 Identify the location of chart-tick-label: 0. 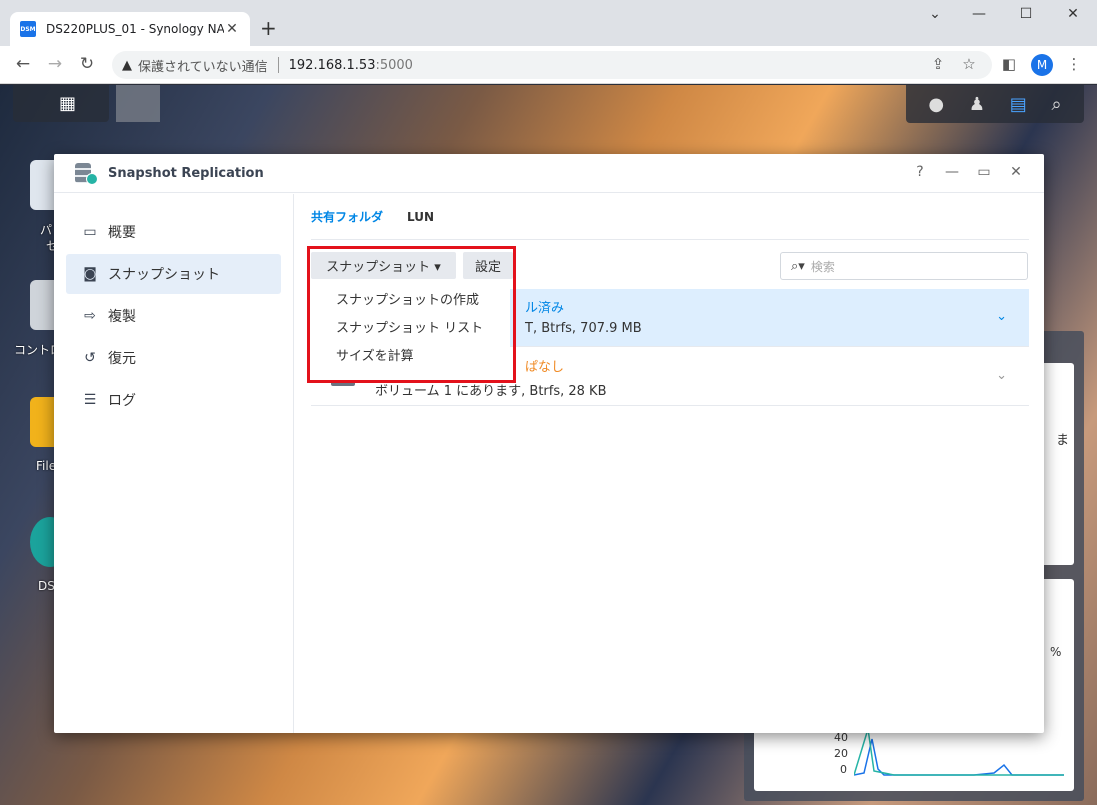
(843, 769).